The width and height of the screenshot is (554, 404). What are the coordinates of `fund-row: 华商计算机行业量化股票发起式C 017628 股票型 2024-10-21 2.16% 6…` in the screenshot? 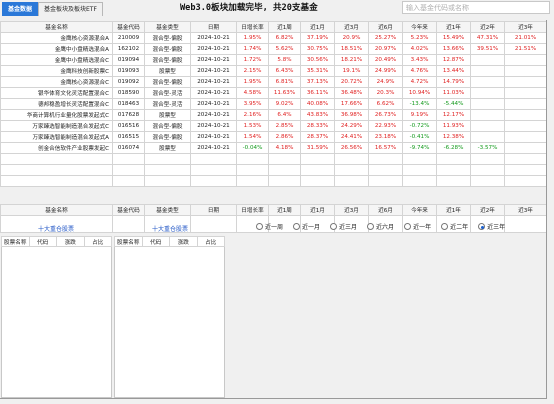 It's located at (273, 115).